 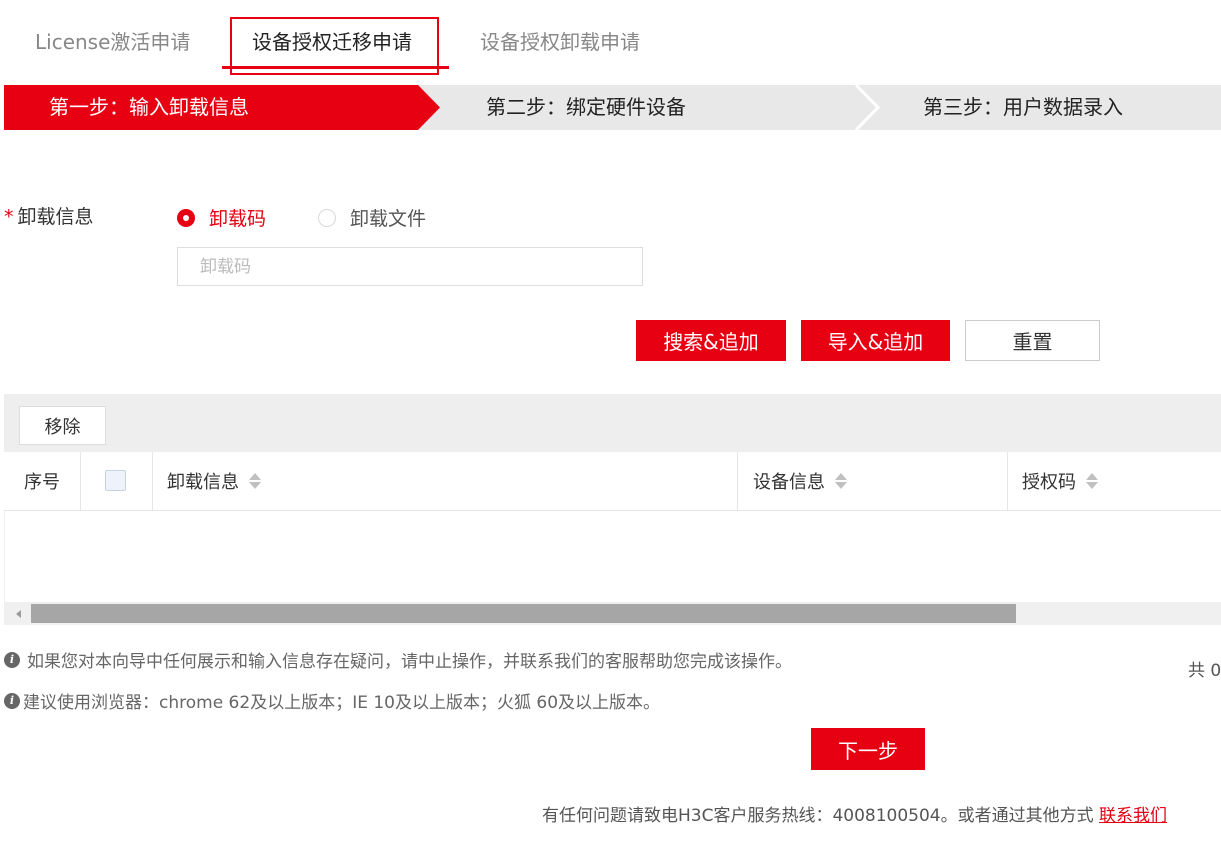 I want to click on required-mark: *, so click(x=9, y=217).